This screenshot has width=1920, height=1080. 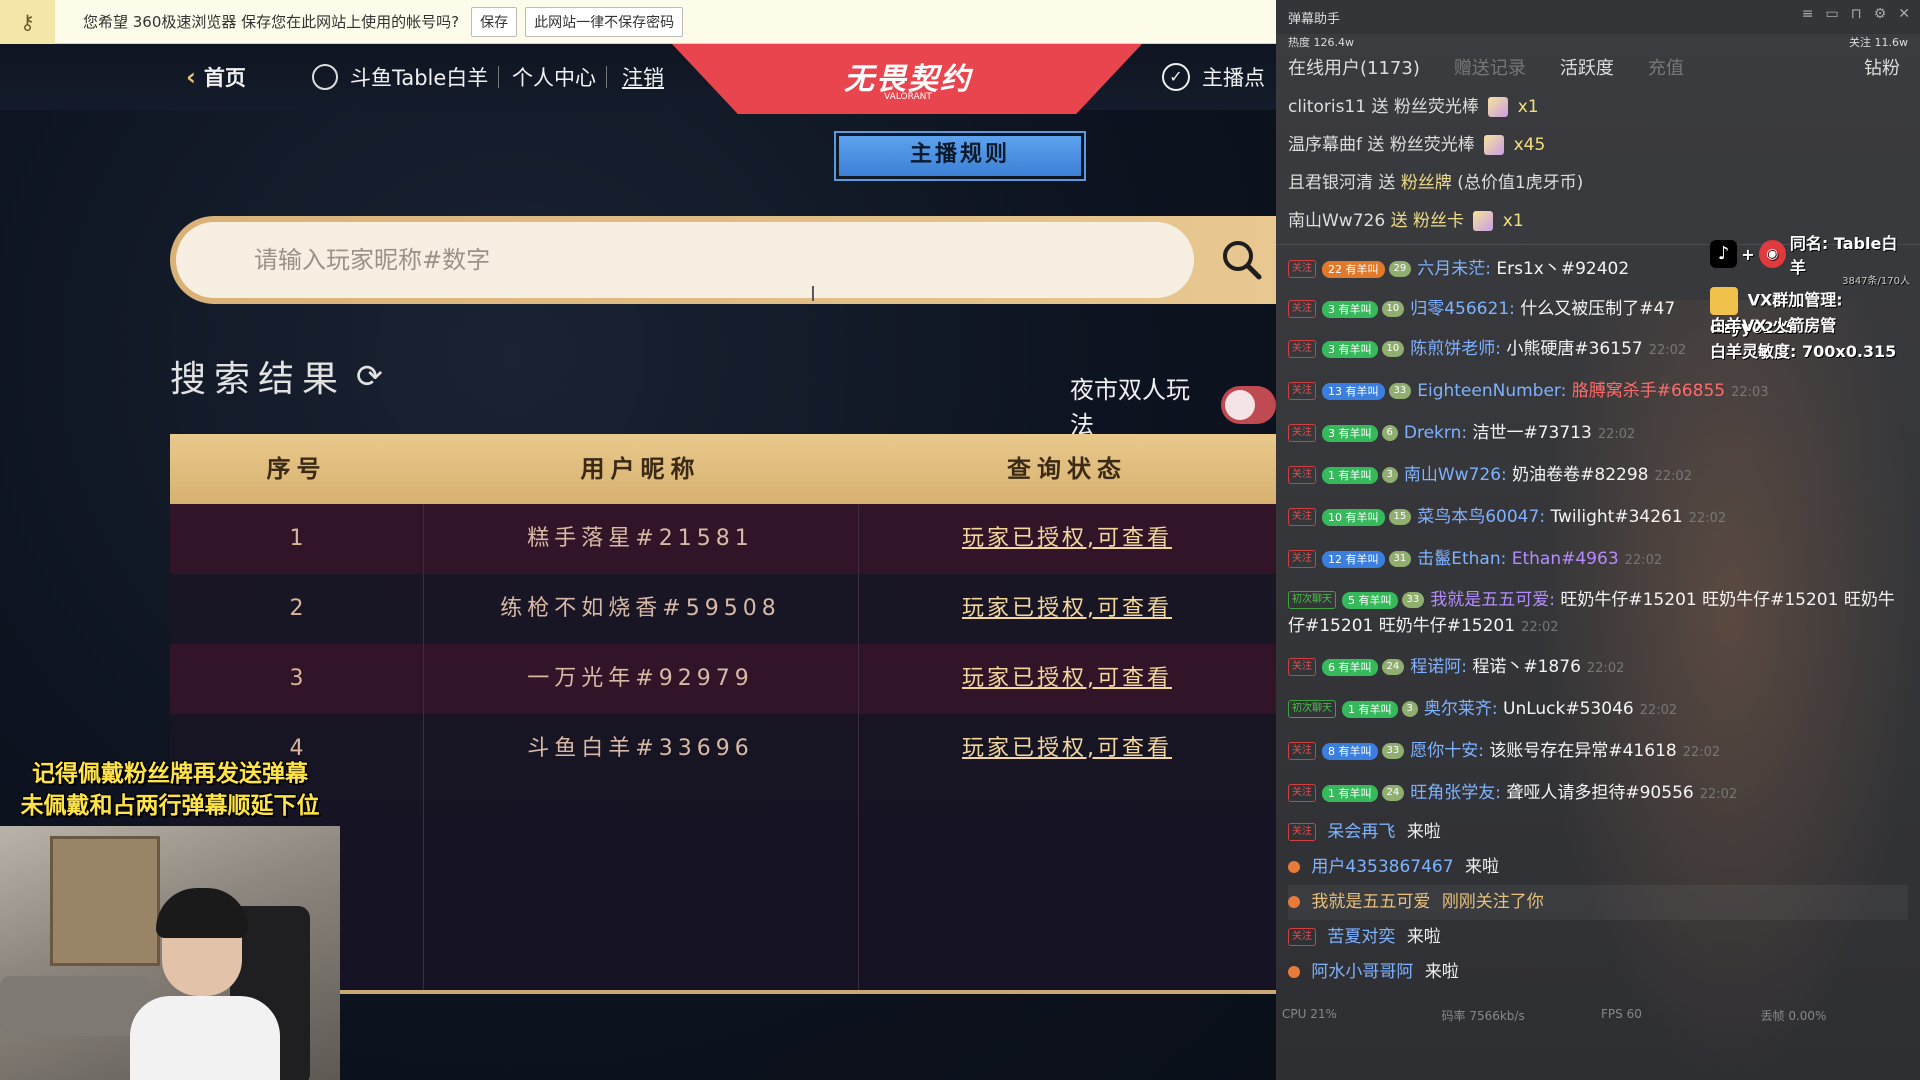 What do you see at coordinates (1587, 67) in the screenshot?
I see `tab-activity: 活跃度` at bounding box center [1587, 67].